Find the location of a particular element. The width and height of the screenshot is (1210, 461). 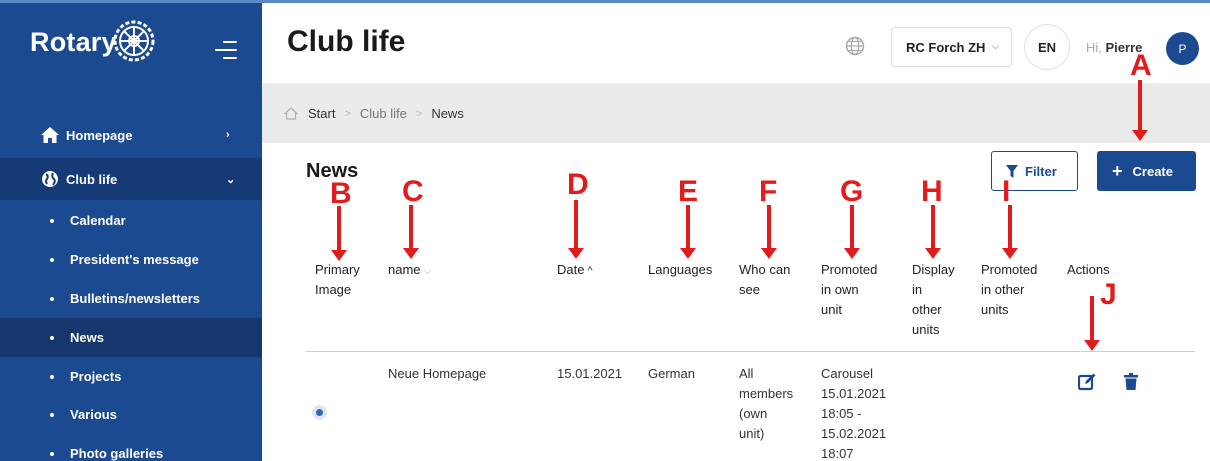

table-cell-promoted-own-unit: Carousel 15.01.2021 18:05 -15.02.2021 18:07 is located at coordinates (854, 413).